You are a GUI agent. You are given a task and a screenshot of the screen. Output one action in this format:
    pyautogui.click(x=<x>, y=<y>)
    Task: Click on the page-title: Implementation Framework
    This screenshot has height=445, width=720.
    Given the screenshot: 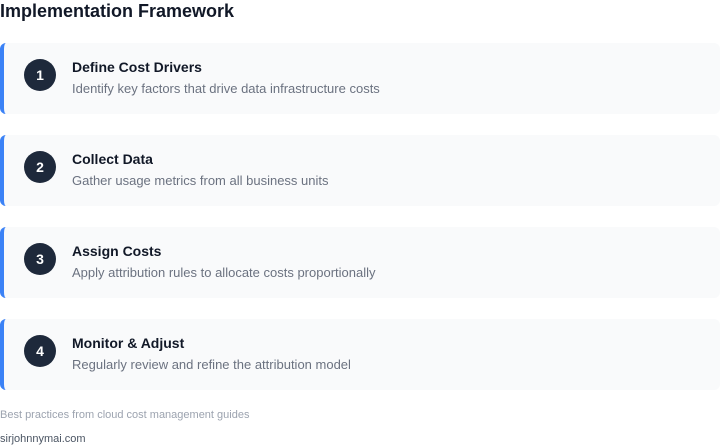 What is the action you would take?
    pyautogui.click(x=117, y=11)
    